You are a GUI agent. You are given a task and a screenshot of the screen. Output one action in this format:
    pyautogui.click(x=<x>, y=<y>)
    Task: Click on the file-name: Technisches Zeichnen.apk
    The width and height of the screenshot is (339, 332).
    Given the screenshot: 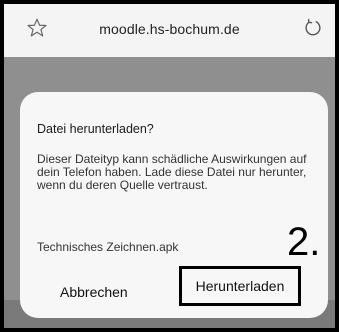 What is the action you would take?
    pyautogui.click(x=108, y=247)
    